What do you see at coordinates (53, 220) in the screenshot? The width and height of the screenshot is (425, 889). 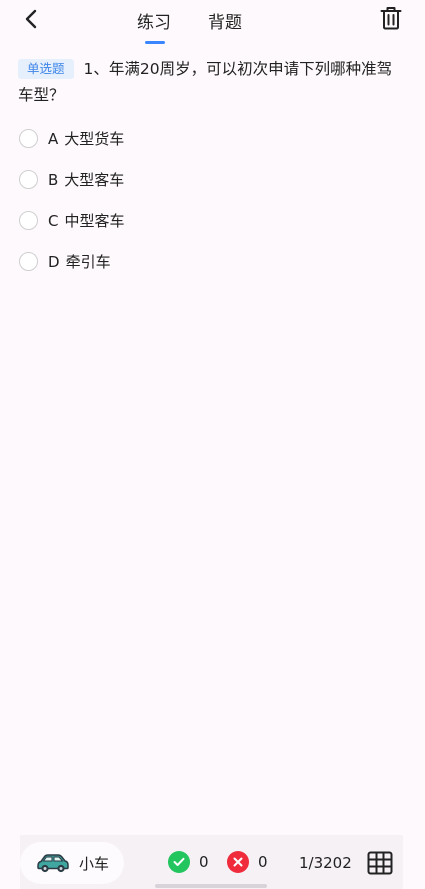 I see `option-letter: C` at bounding box center [53, 220].